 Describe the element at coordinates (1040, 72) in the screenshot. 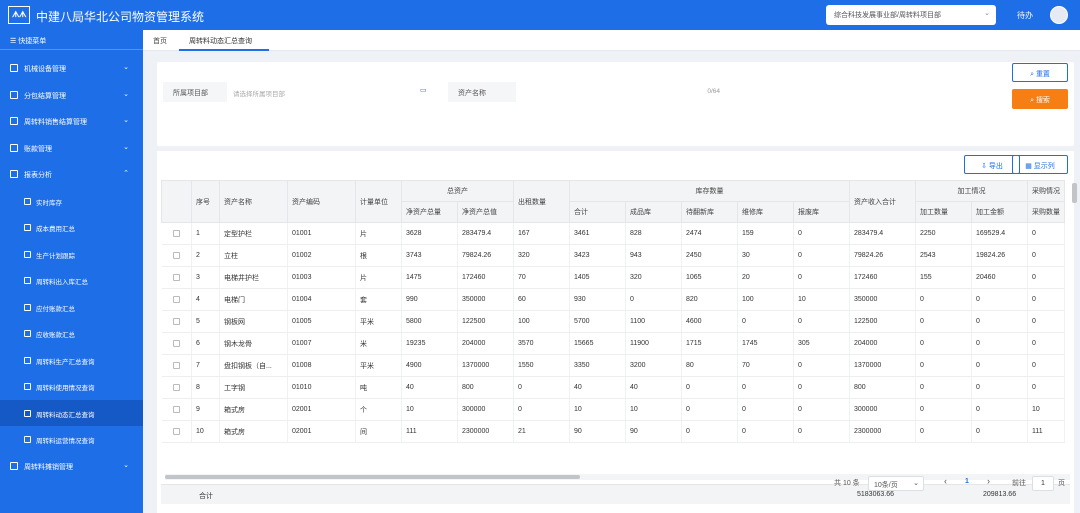

I see `reset-button: ⌕ 重置` at that location.